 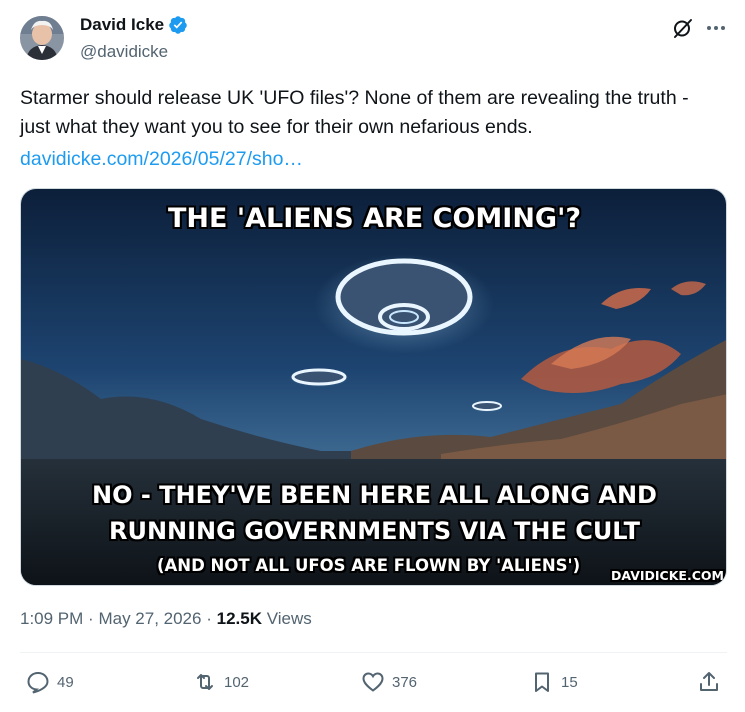 What do you see at coordinates (42, 38) in the screenshot?
I see `avatar` at bounding box center [42, 38].